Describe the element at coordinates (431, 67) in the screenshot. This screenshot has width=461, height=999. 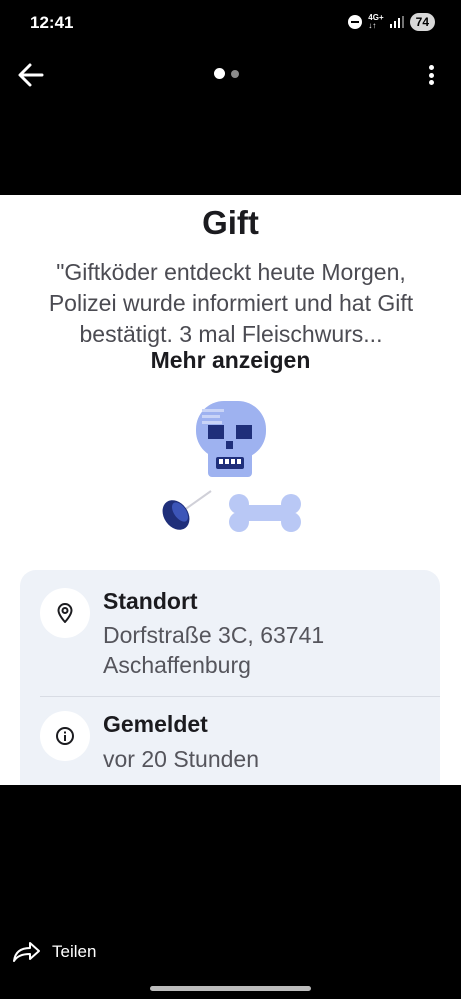
I see `more-vertical-icon` at that location.